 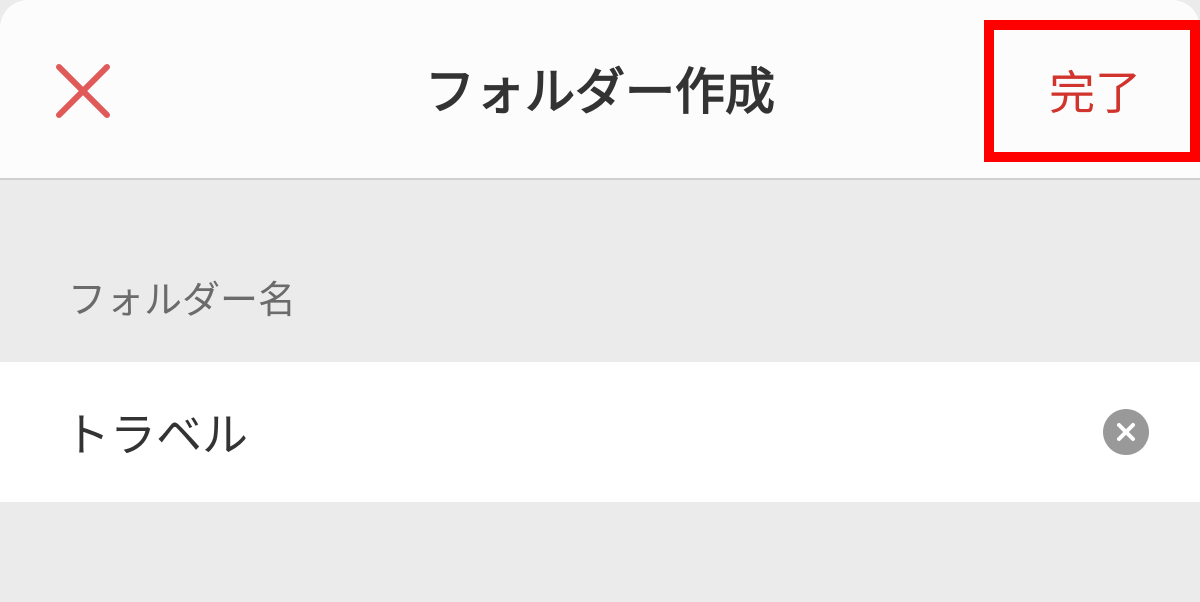 I want to click on close-button, so click(x=83, y=91).